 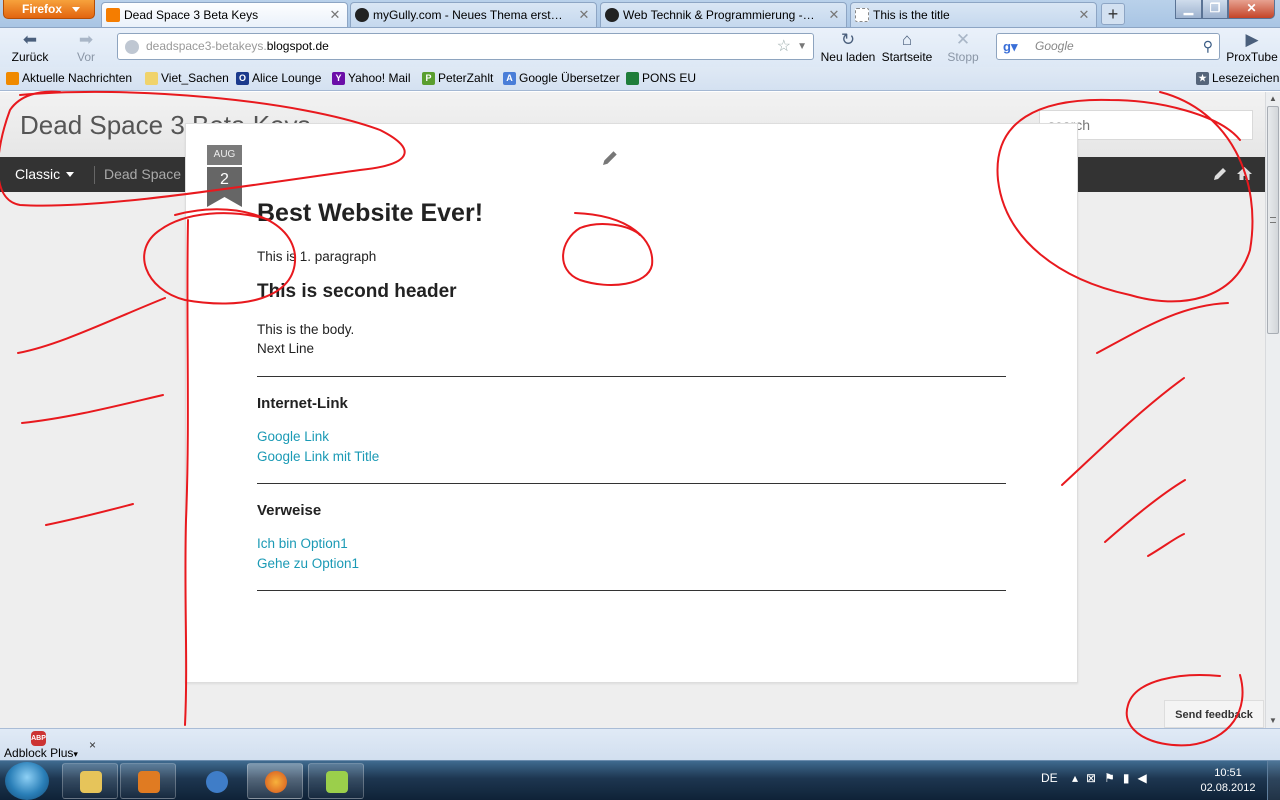 What do you see at coordinates (907, 57) in the screenshot?
I see `home-label: Startseite` at bounding box center [907, 57].